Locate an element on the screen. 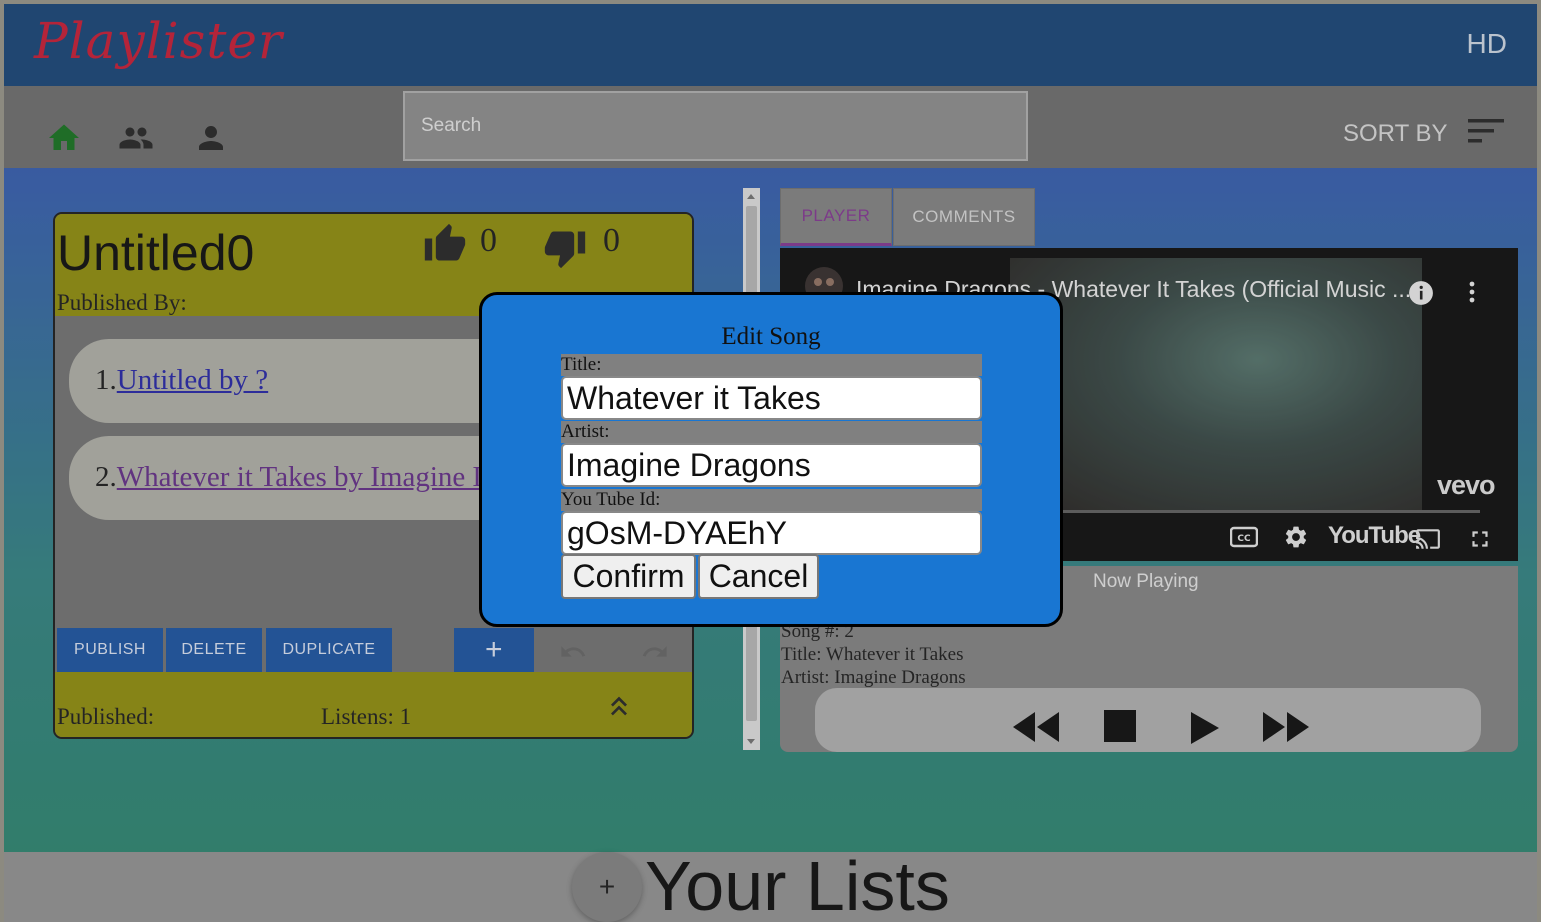 The image size is (1541, 922). cancel-button: Cancel is located at coordinates (758, 576).